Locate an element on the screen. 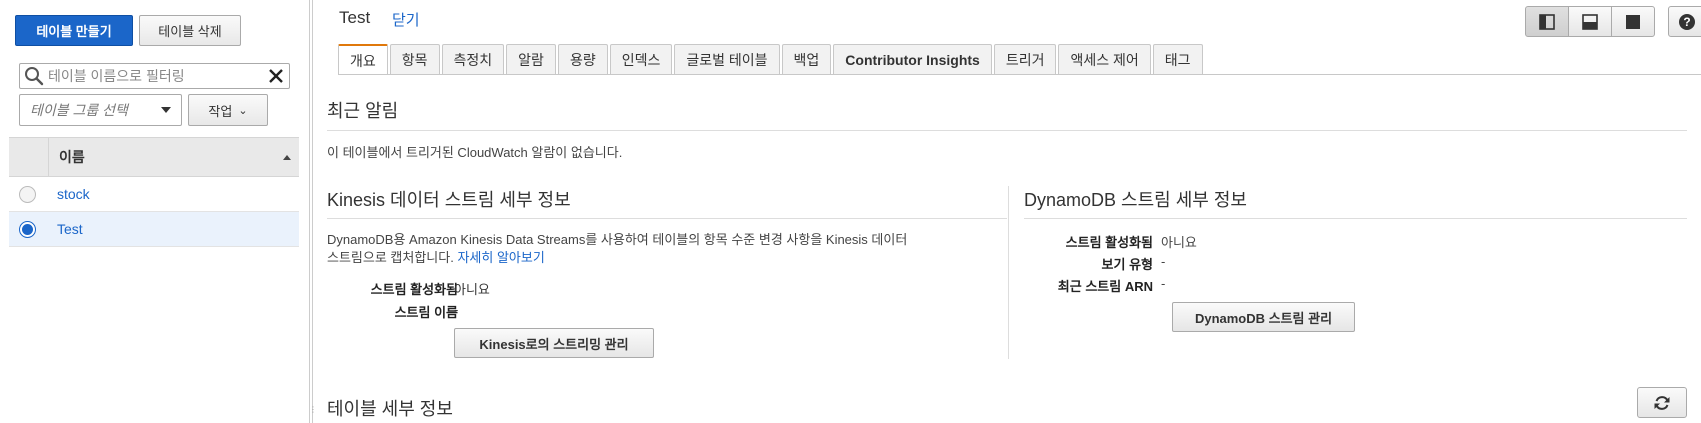  kinesis-stream-name-label: 스트림 이름 is located at coordinates (426, 312).